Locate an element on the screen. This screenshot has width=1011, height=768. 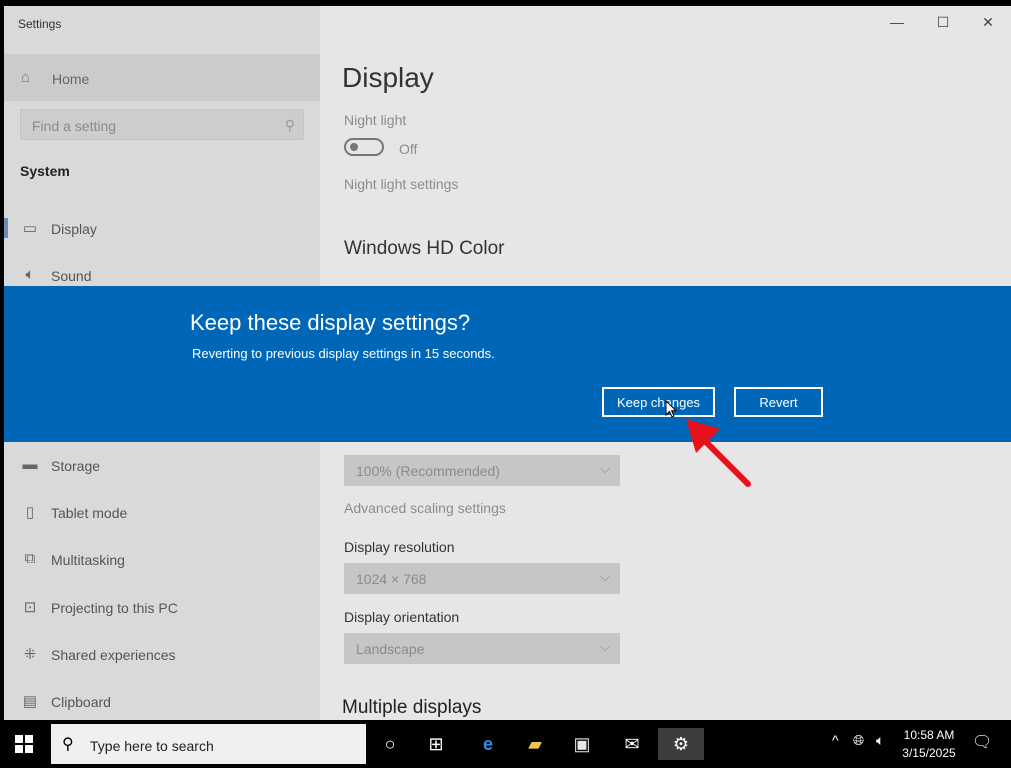
sidebar-item-display: ▭ Display is located at coordinates (162, 228).